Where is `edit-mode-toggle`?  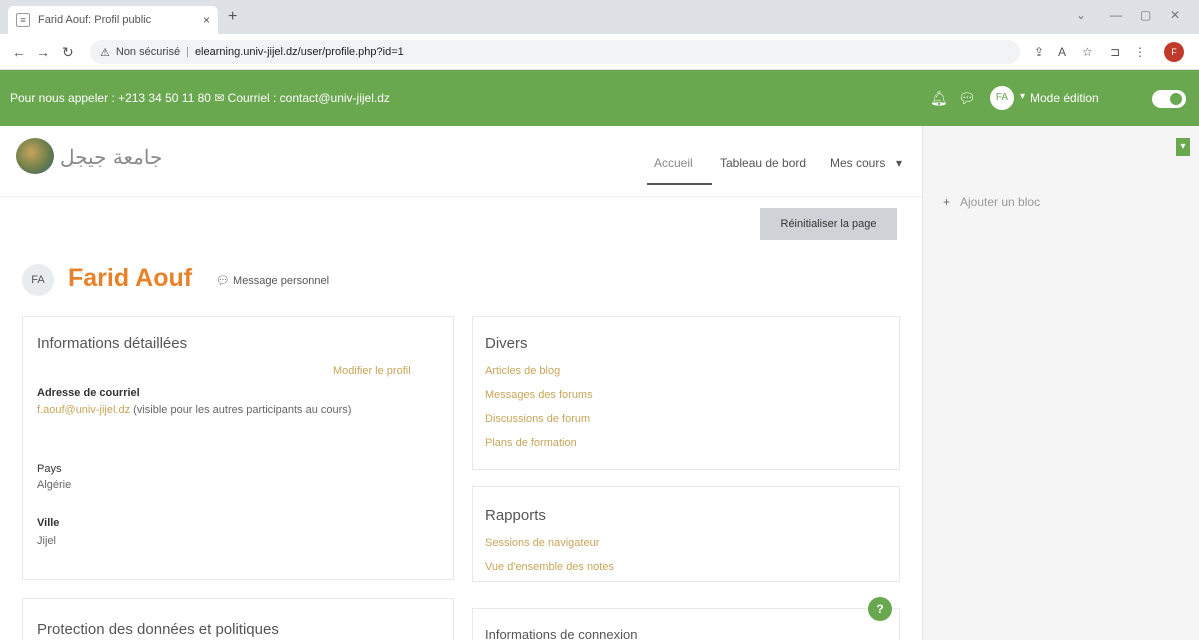
edit-mode-toggle is located at coordinates (1169, 99).